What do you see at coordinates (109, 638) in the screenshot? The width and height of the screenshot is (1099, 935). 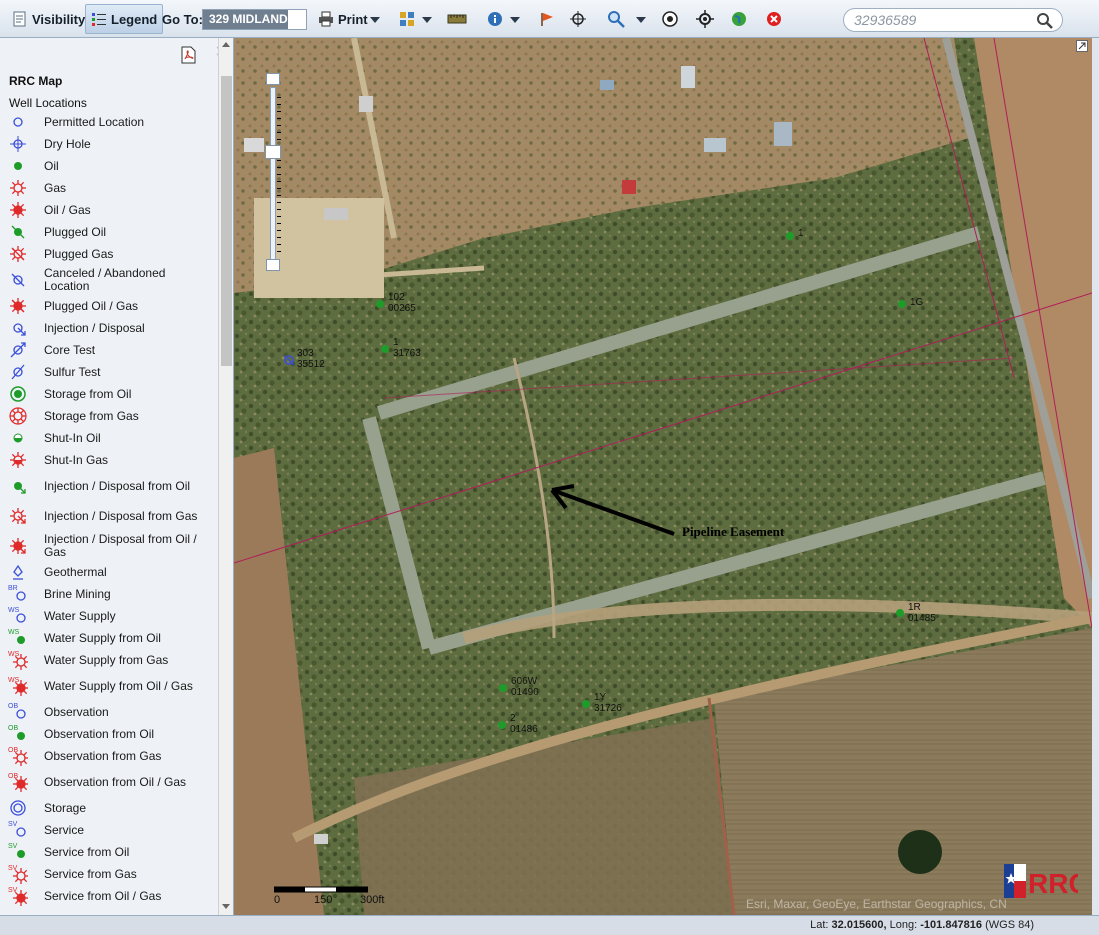 I see `legend-item: WS Water Supply from Oil` at bounding box center [109, 638].